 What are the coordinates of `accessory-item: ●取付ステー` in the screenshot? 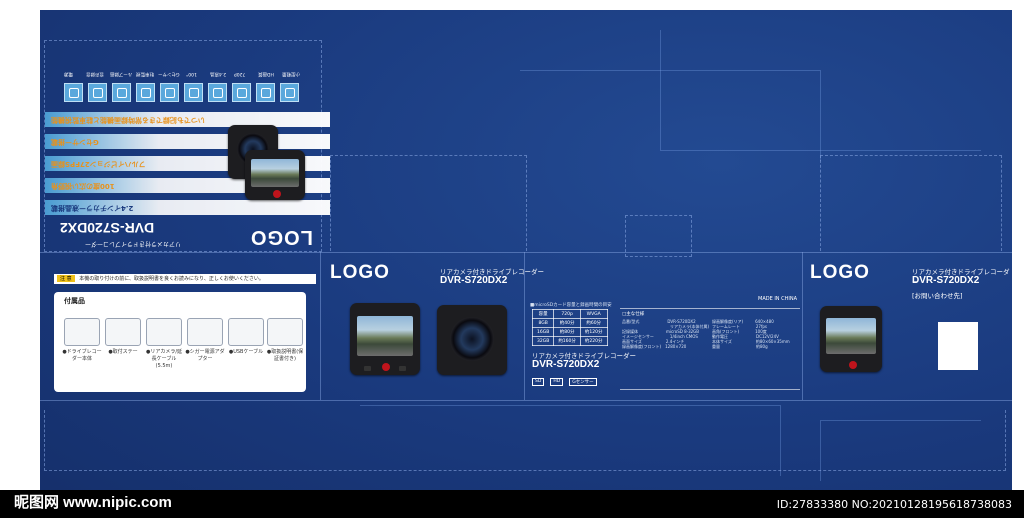 It's located at (123, 337).